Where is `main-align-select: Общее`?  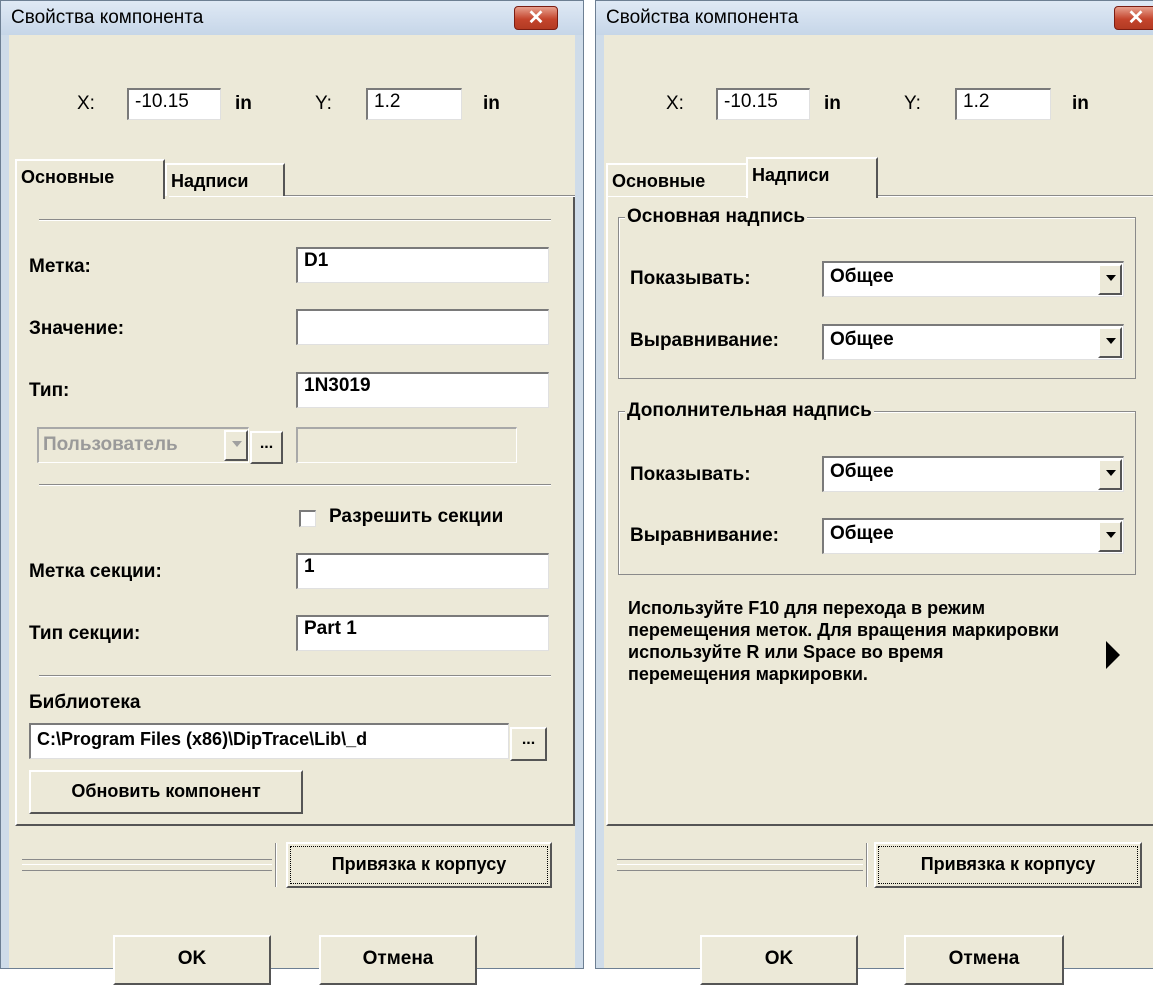 main-align-select: Общее is located at coordinates (973, 342).